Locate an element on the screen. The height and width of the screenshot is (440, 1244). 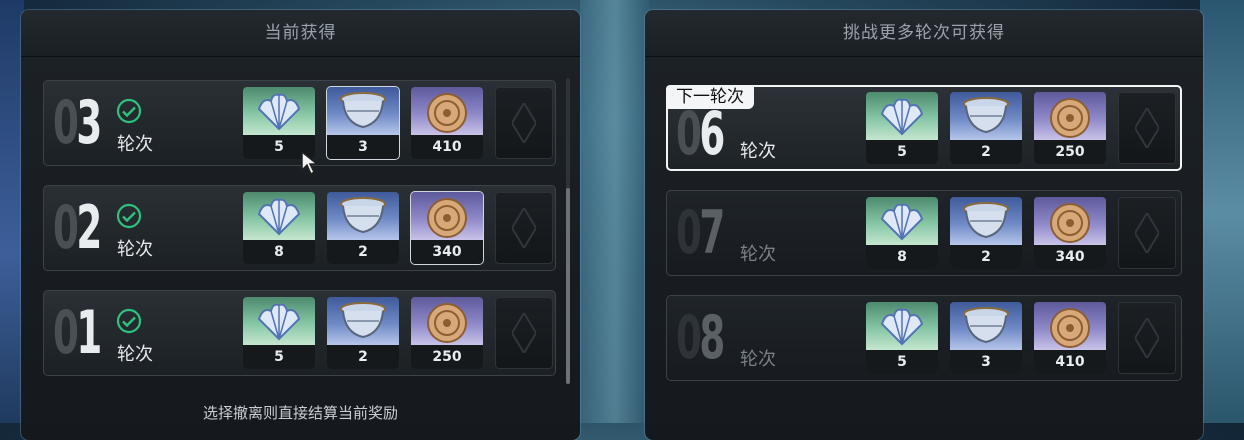
round-row-01: 01 轮次 5 2 250 is located at coordinates (299, 333).